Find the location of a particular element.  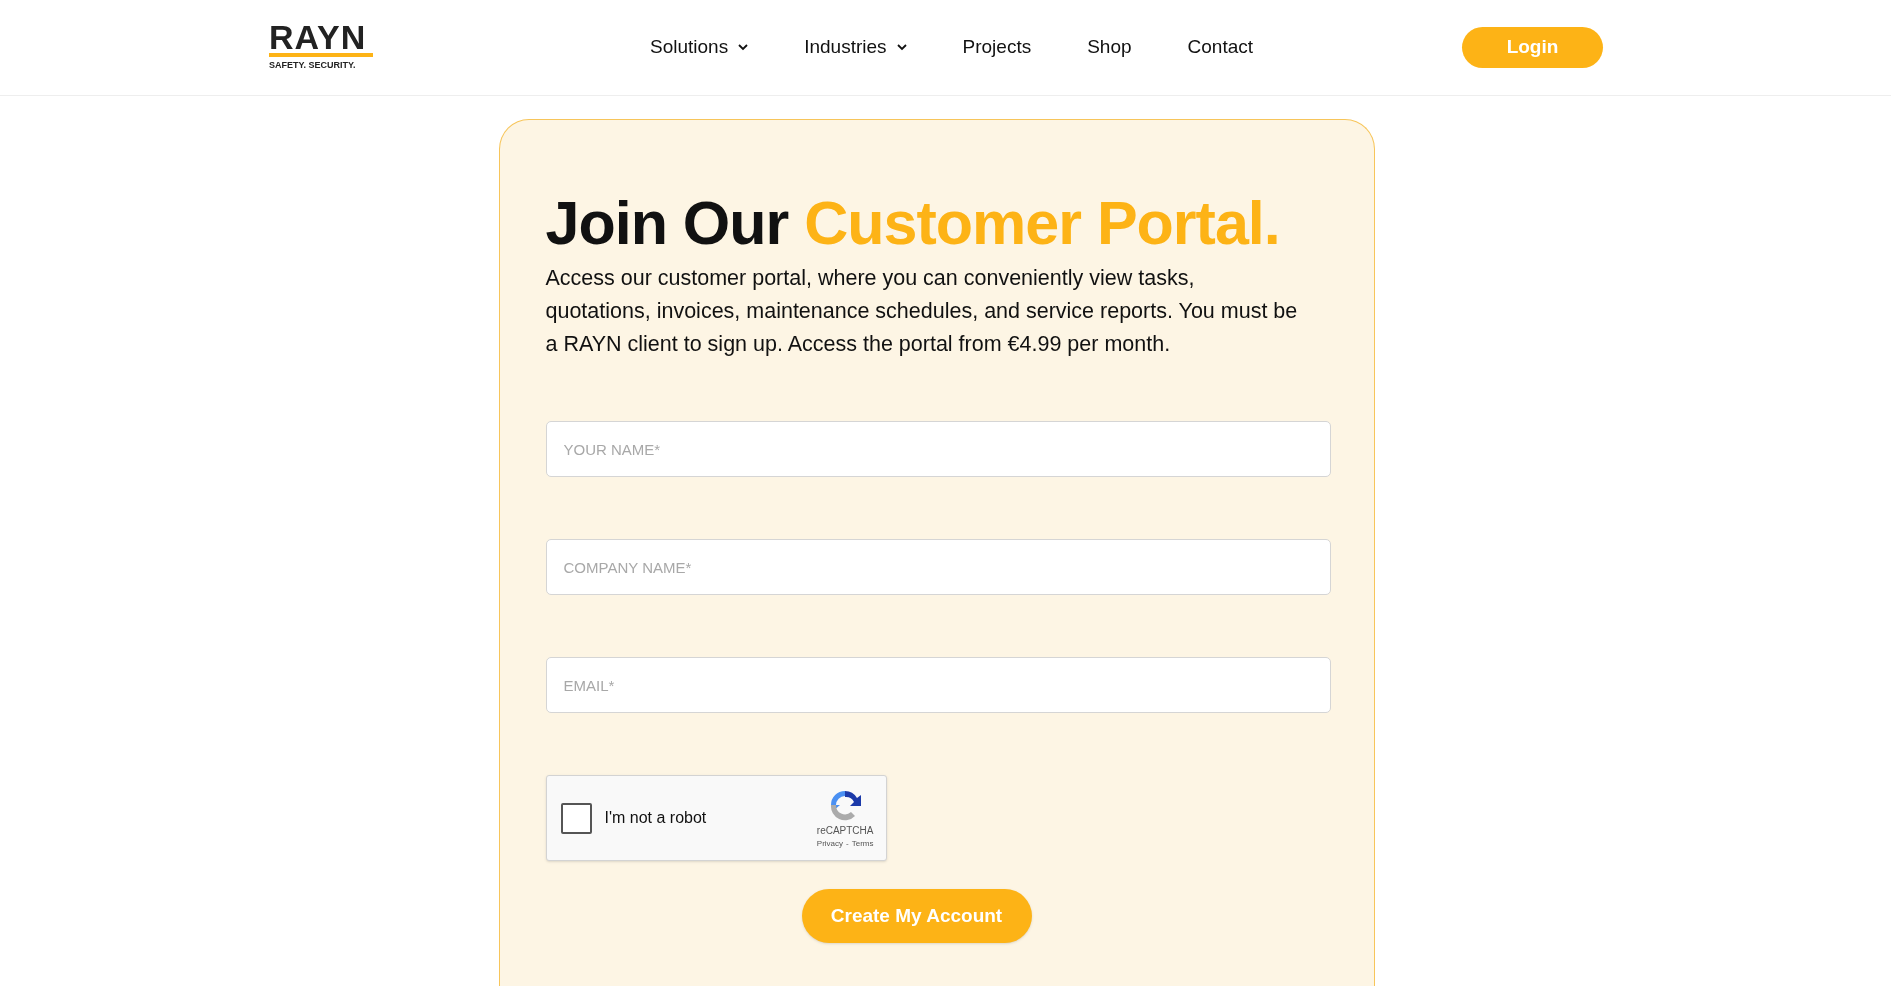

privacy-link: Privacy is located at coordinates (830, 843).